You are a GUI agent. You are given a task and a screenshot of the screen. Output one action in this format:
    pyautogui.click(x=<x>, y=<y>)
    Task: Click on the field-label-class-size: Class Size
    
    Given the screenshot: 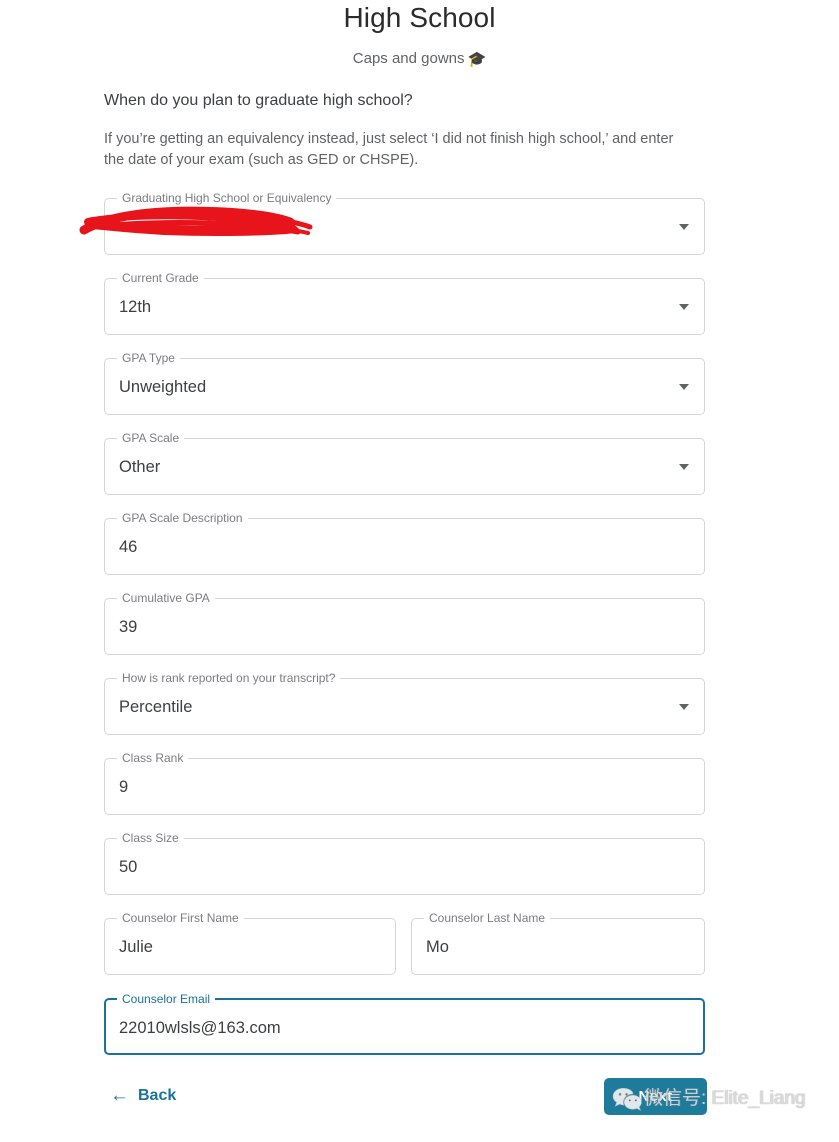 What is the action you would take?
    pyautogui.click(x=150, y=838)
    